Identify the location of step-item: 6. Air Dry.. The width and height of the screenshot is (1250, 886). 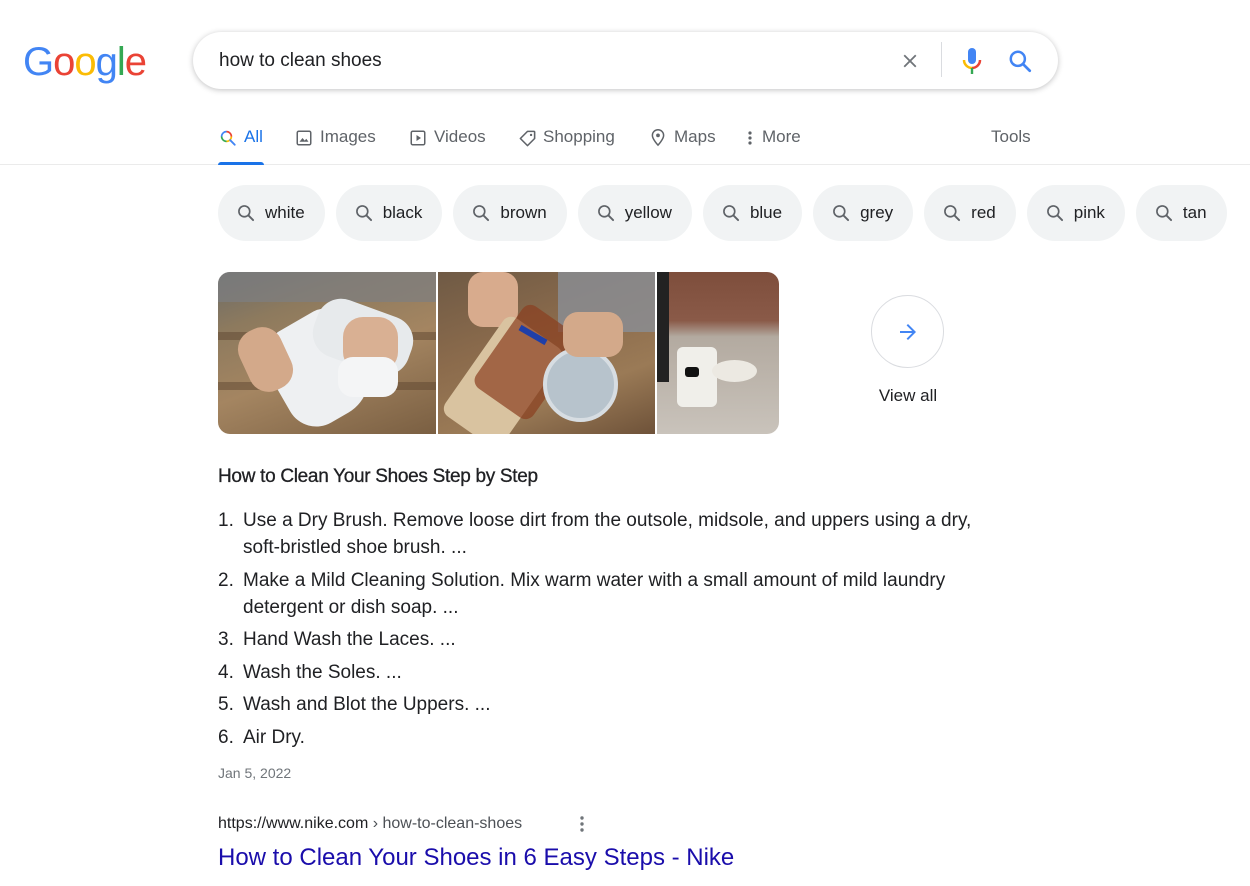
(608, 737).